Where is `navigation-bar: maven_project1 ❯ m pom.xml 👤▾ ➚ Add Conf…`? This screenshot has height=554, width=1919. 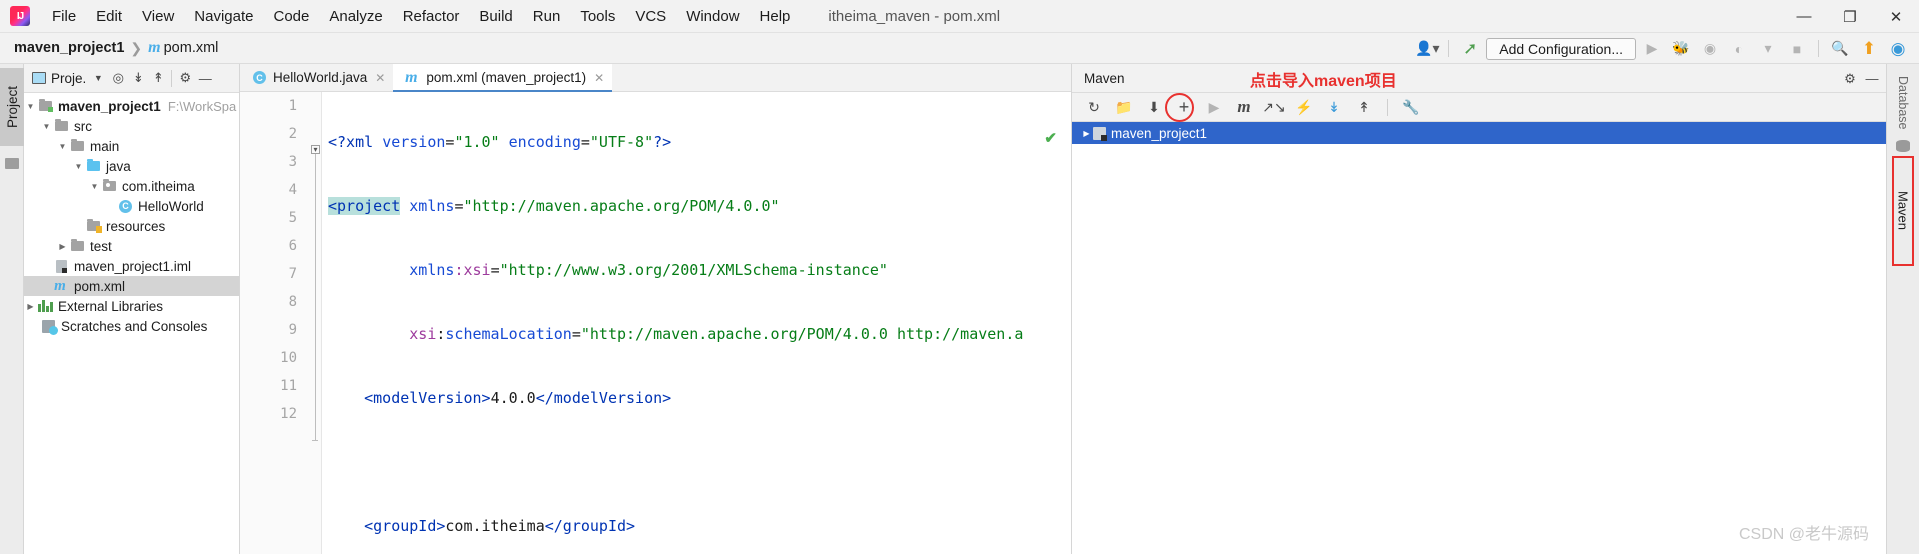 navigation-bar: maven_project1 ❯ m pom.xml 👤▾ ➚ Add Conf… is located at coordinates (959, 48).